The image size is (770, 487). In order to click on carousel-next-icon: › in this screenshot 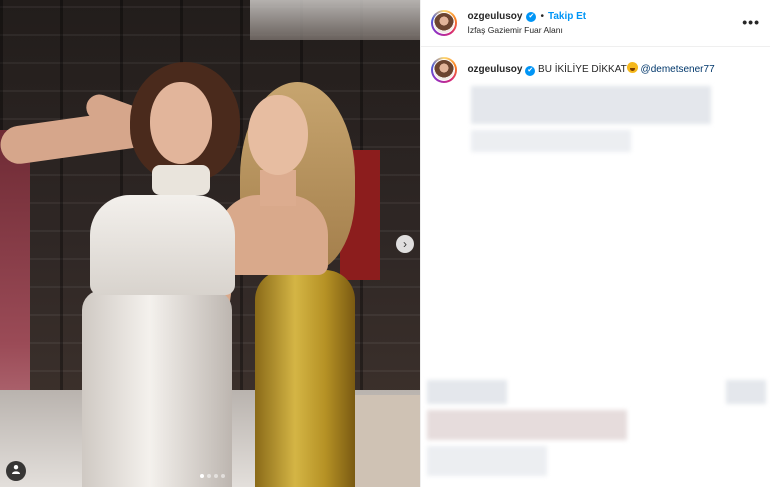, I will do `click(405, 244)`.